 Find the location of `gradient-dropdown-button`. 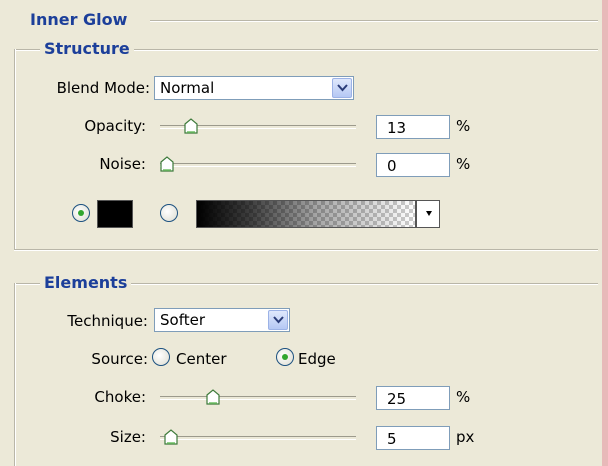

gradient-dropdown-button is located at coordinates (428, 214).